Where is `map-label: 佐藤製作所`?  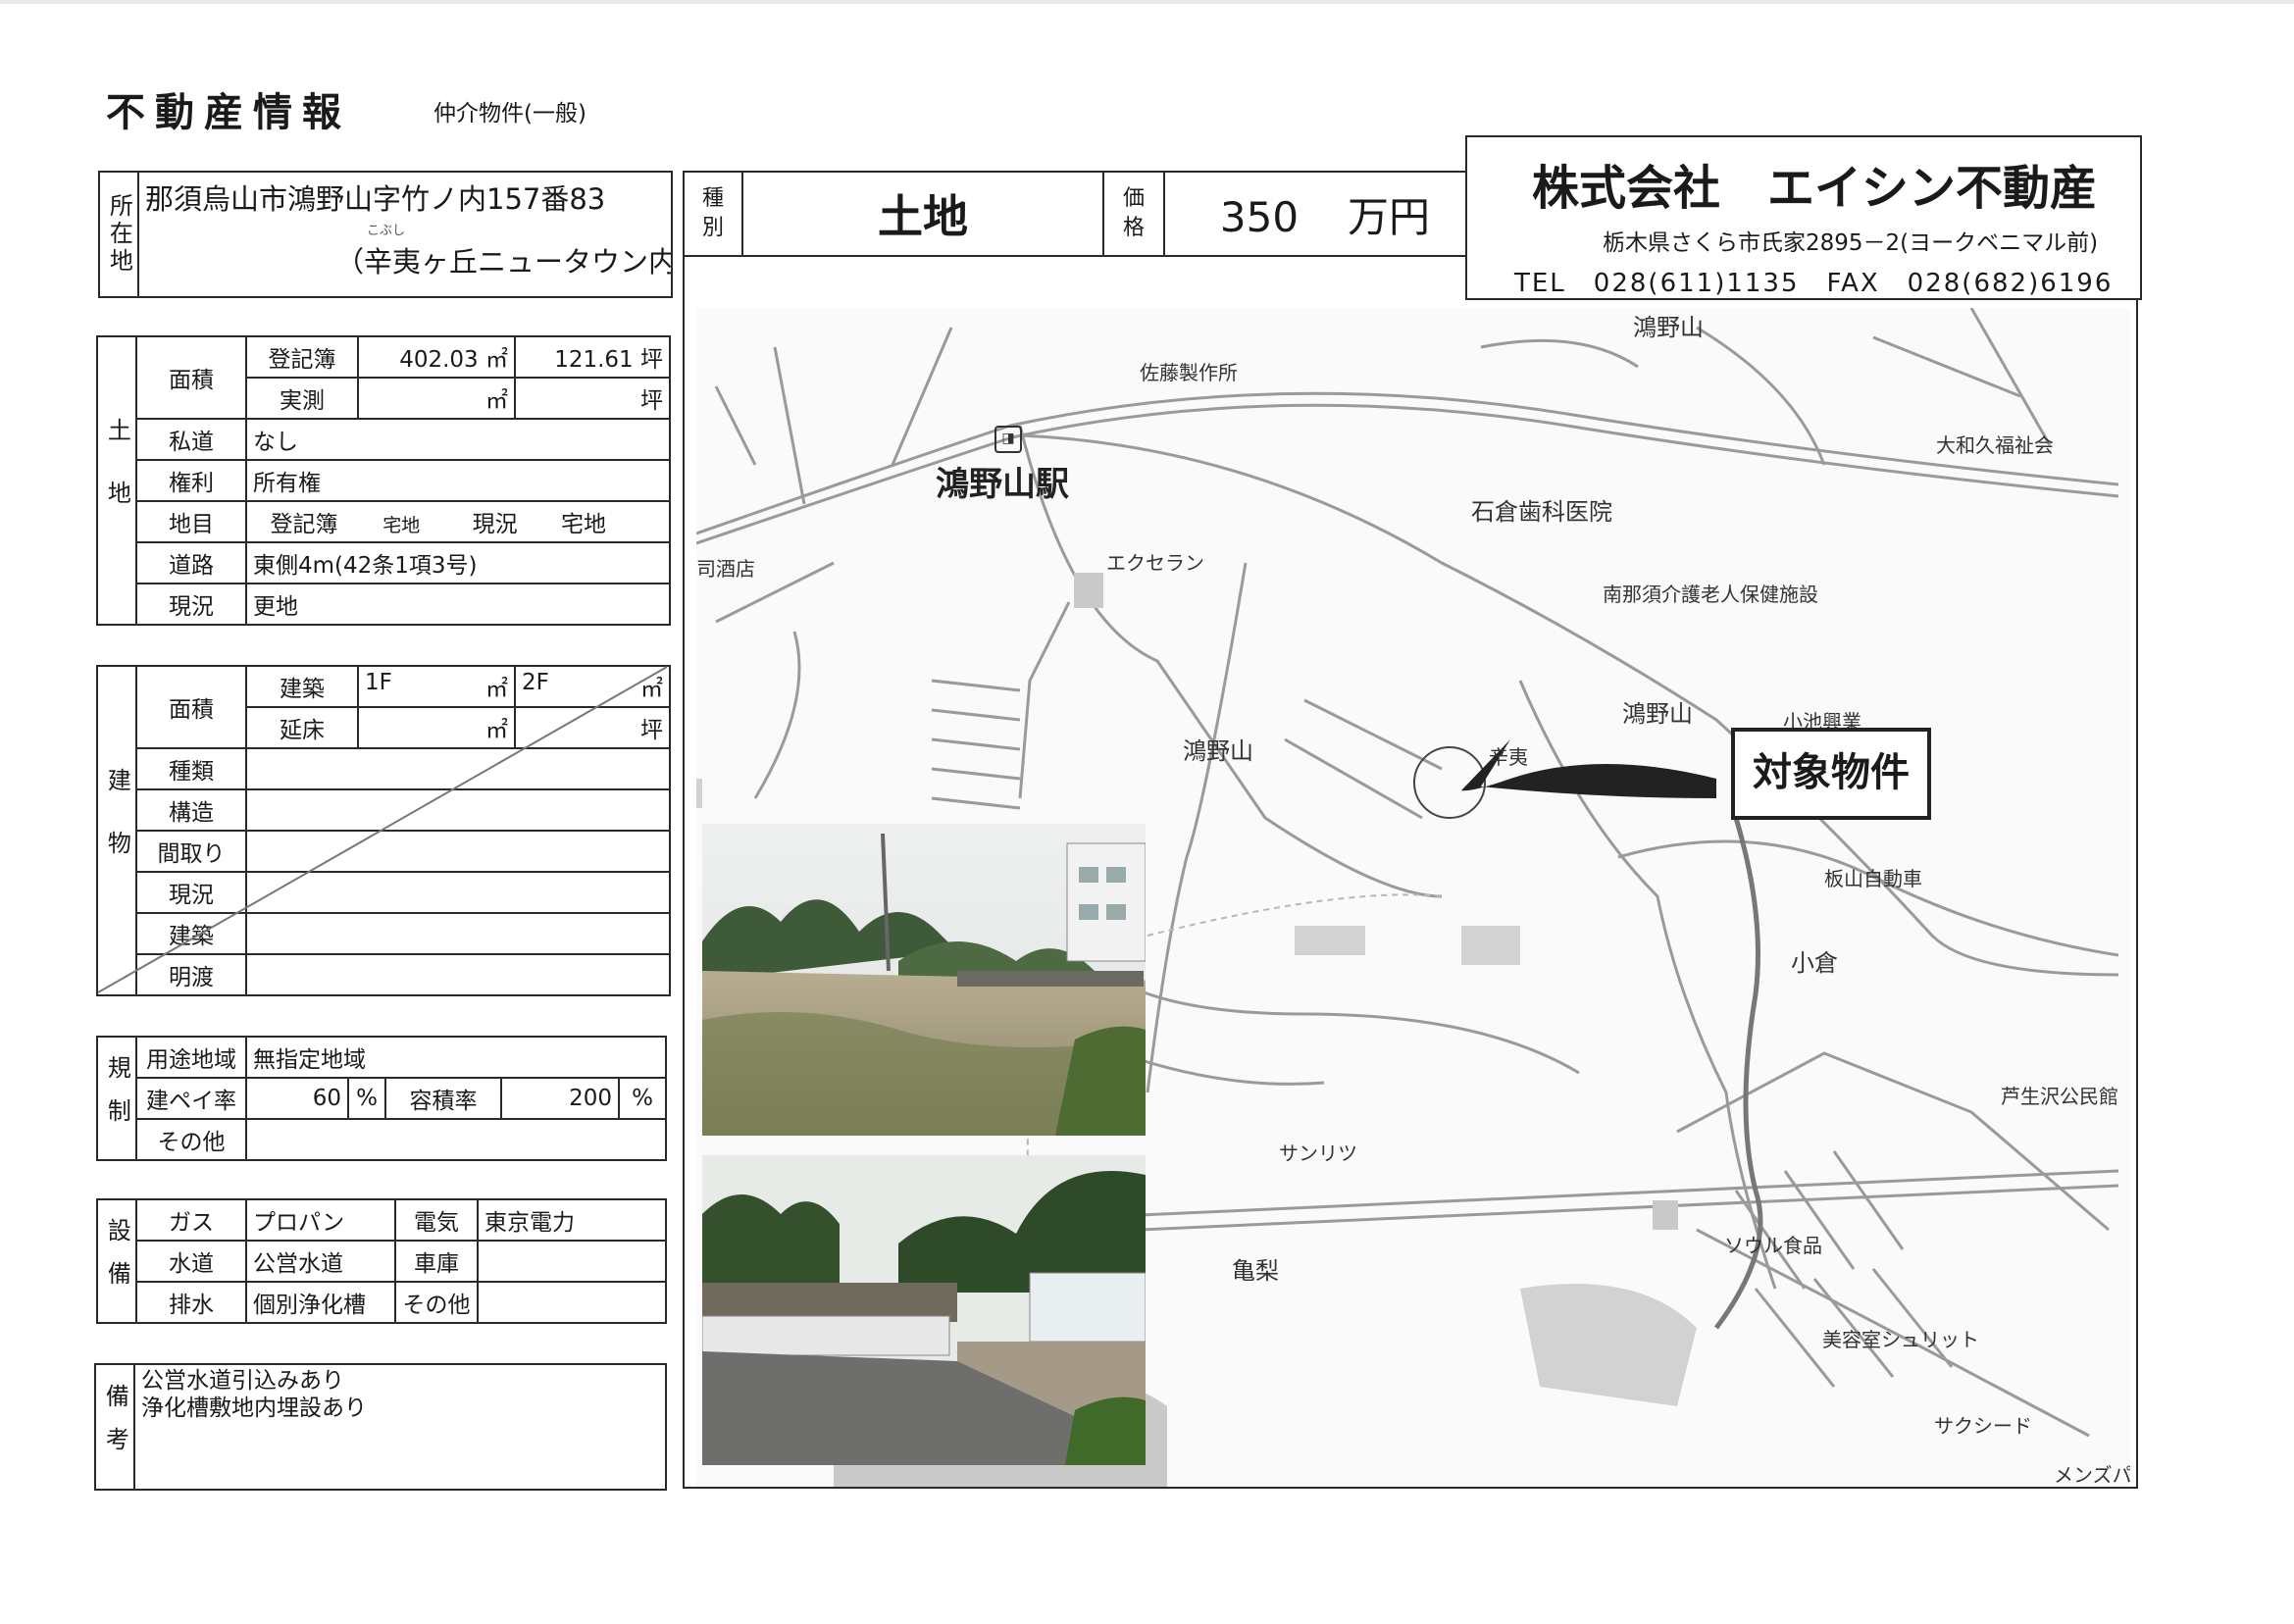
map-label: 佐藤製作所 is located at coordinates (1189, 372).